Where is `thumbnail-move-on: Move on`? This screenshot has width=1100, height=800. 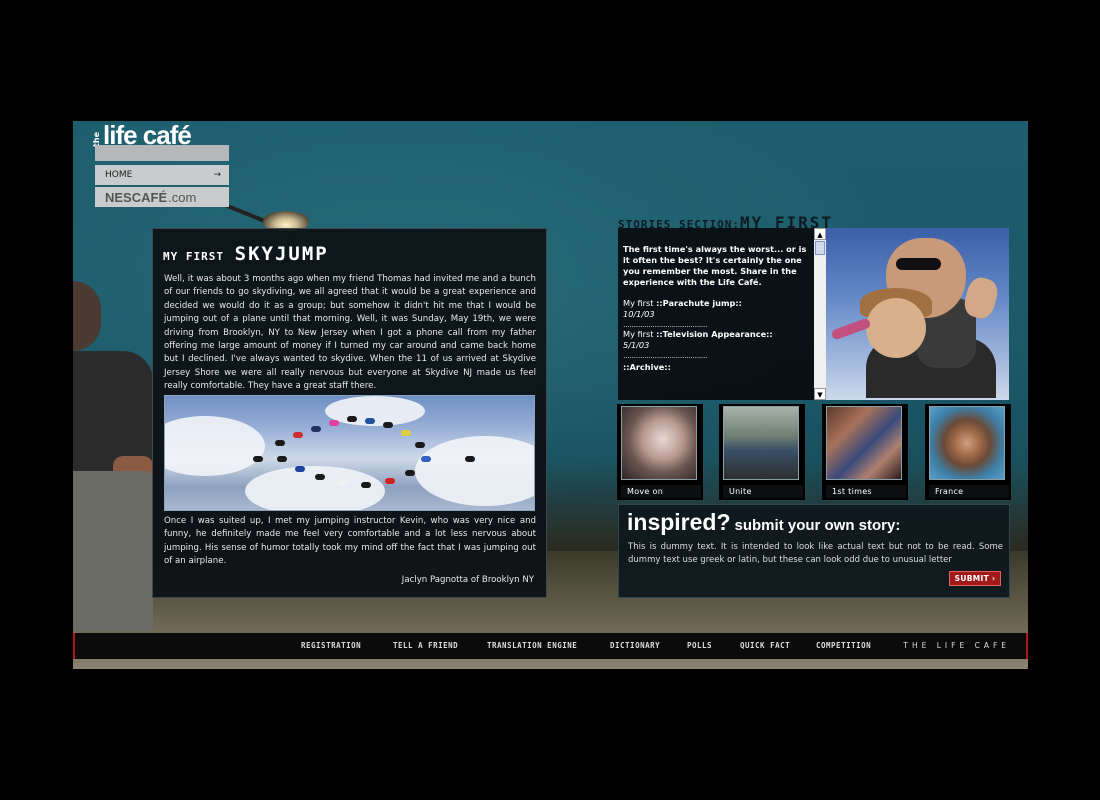
thumbnail-move-on: Move on is located at coordinates (660, 452).